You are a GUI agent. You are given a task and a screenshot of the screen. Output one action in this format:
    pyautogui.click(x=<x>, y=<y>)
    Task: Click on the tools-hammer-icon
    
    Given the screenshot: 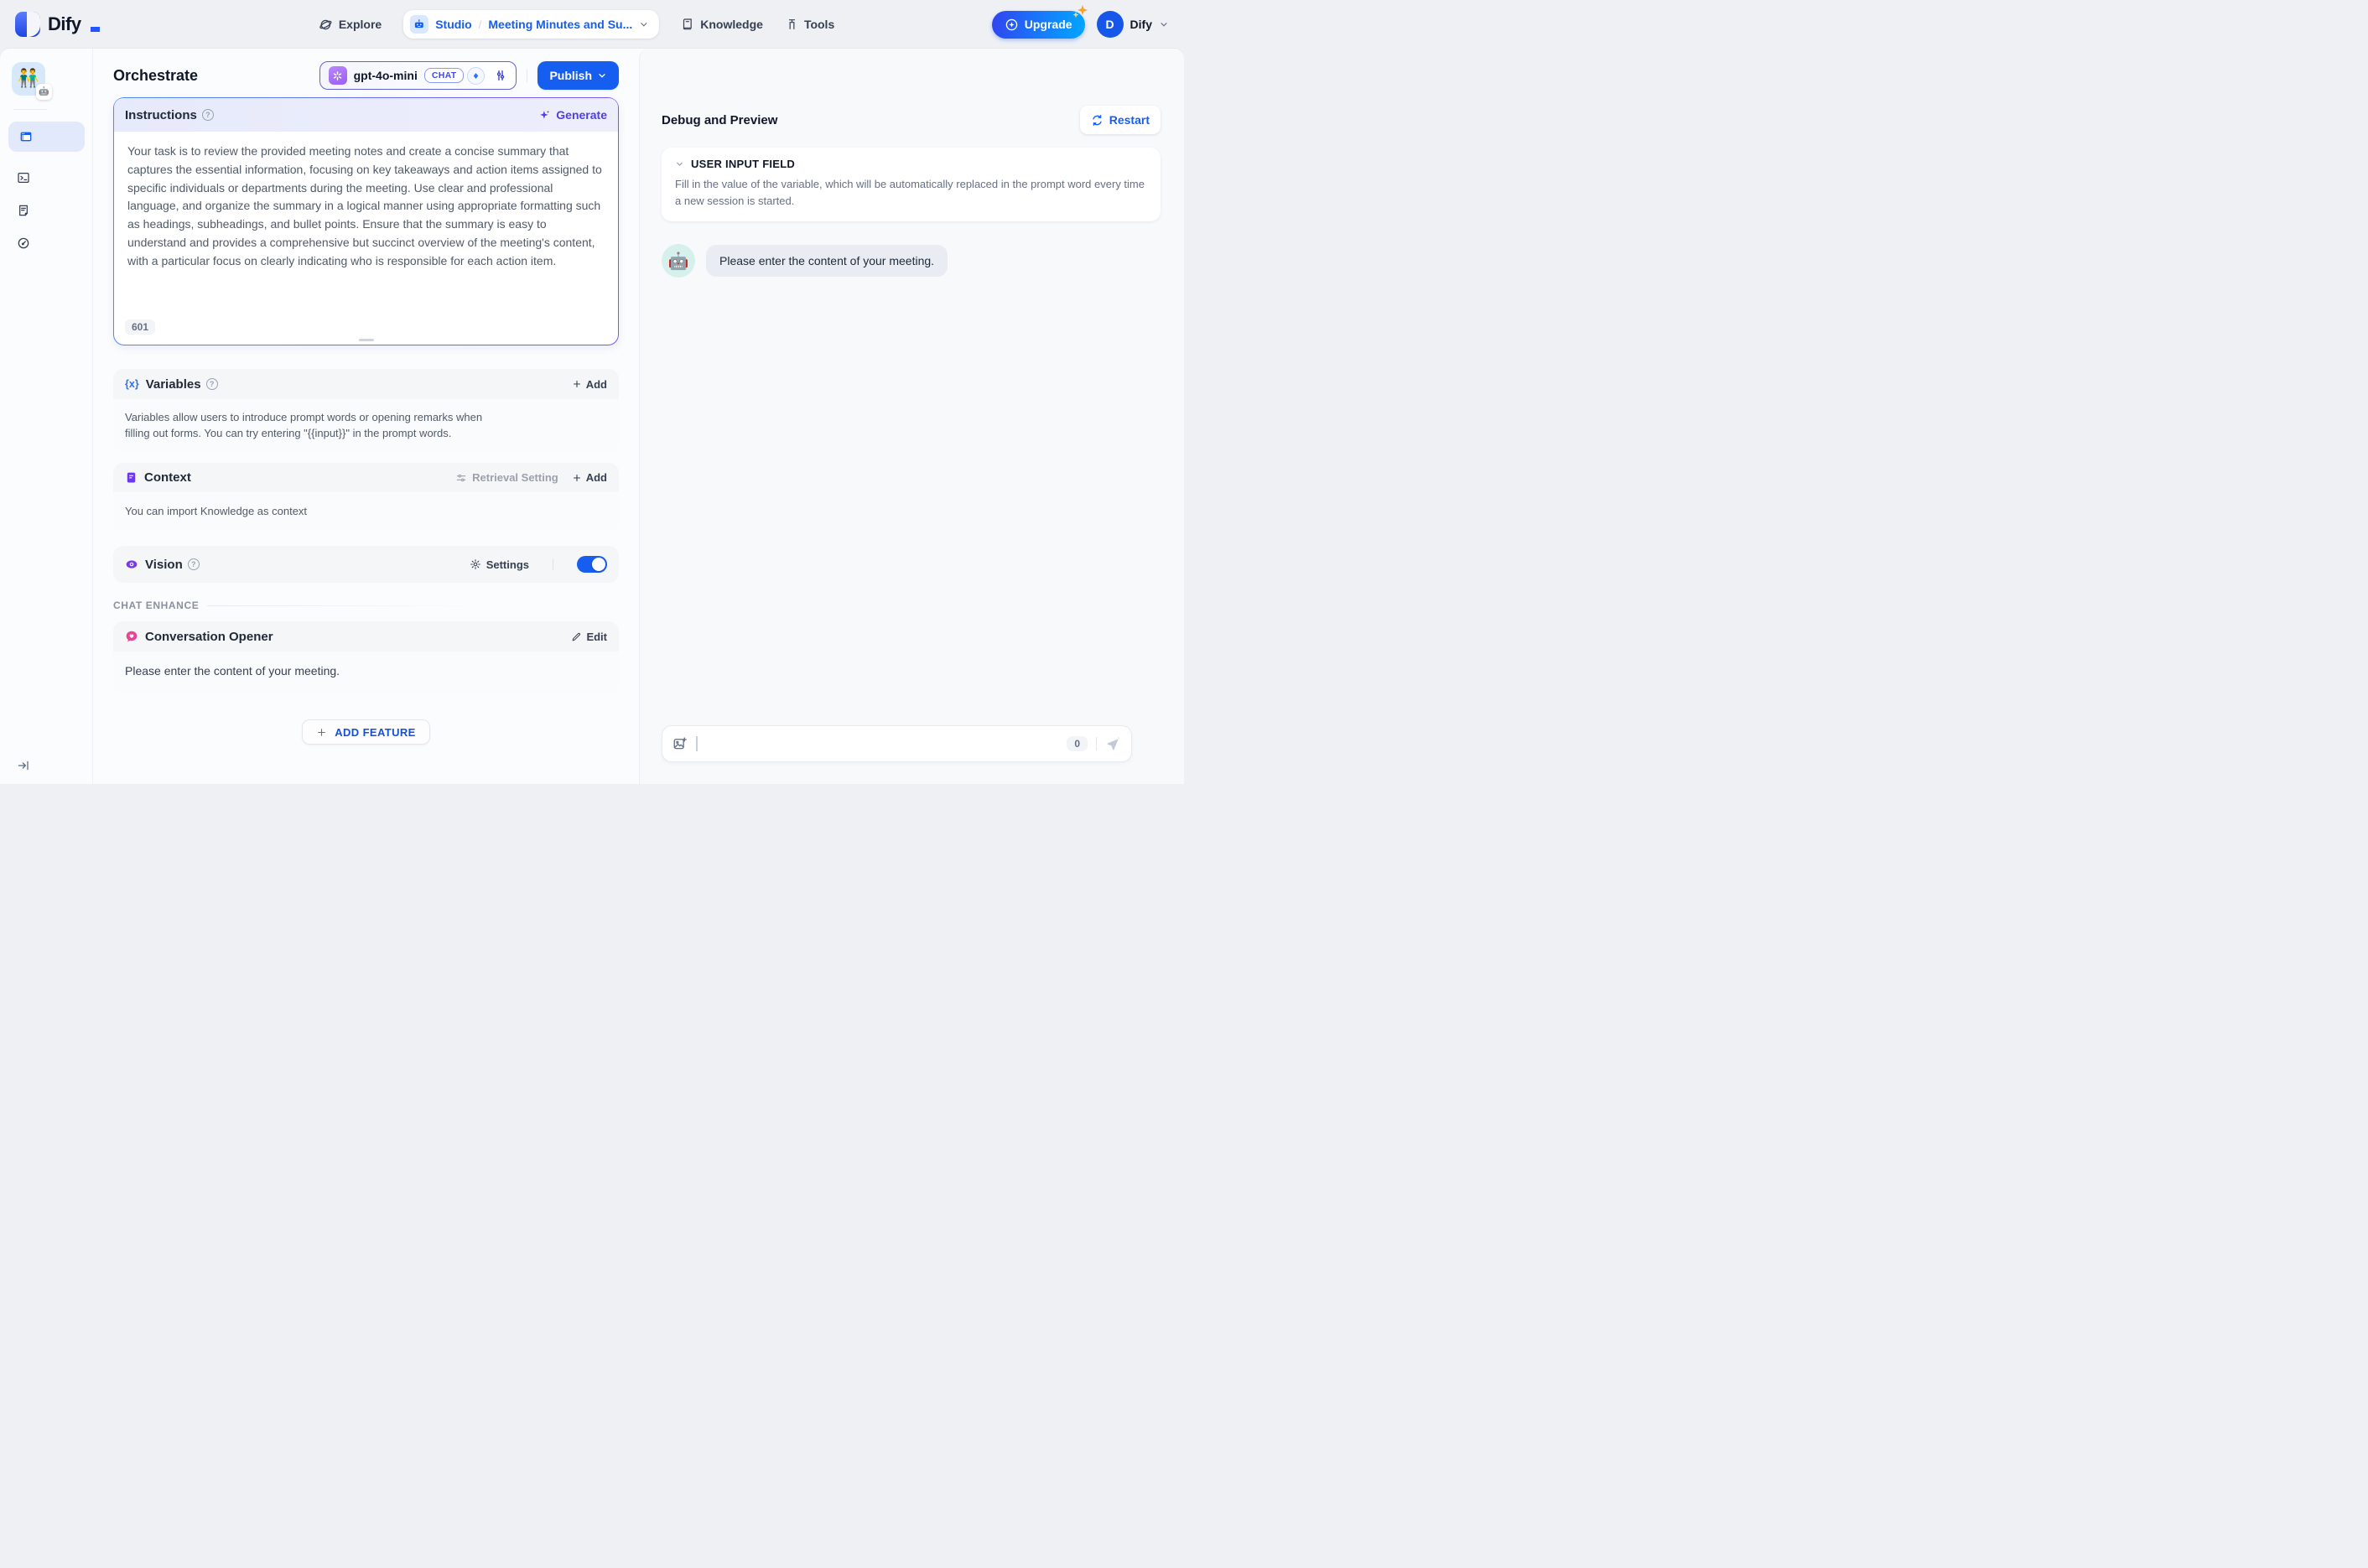 What is the action you would take?
    pyautogui.click(x=791, y=24)
    